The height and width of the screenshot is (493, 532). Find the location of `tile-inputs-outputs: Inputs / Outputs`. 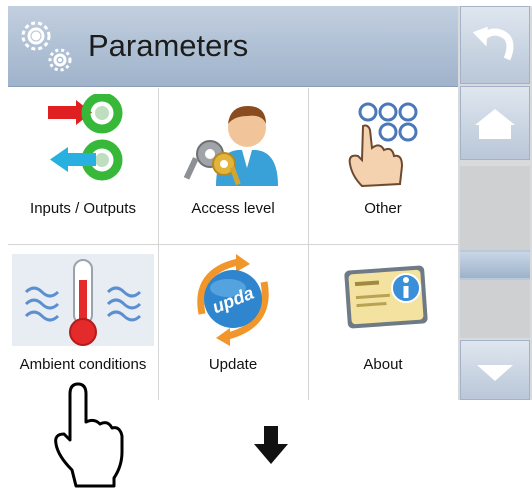

tile-inputs-outputs: Inputs / Outputs is located at coordinates (83, 166).